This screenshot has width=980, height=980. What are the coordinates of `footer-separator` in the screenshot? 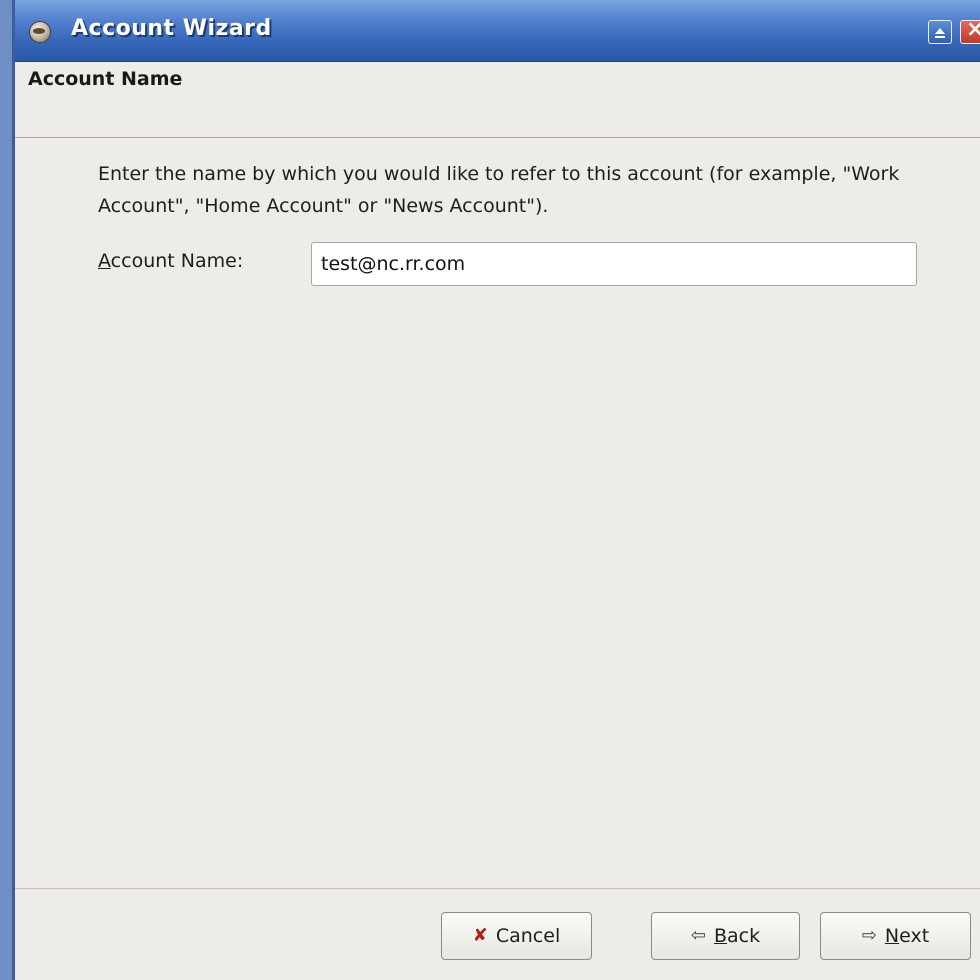 It's located at (497, 888).